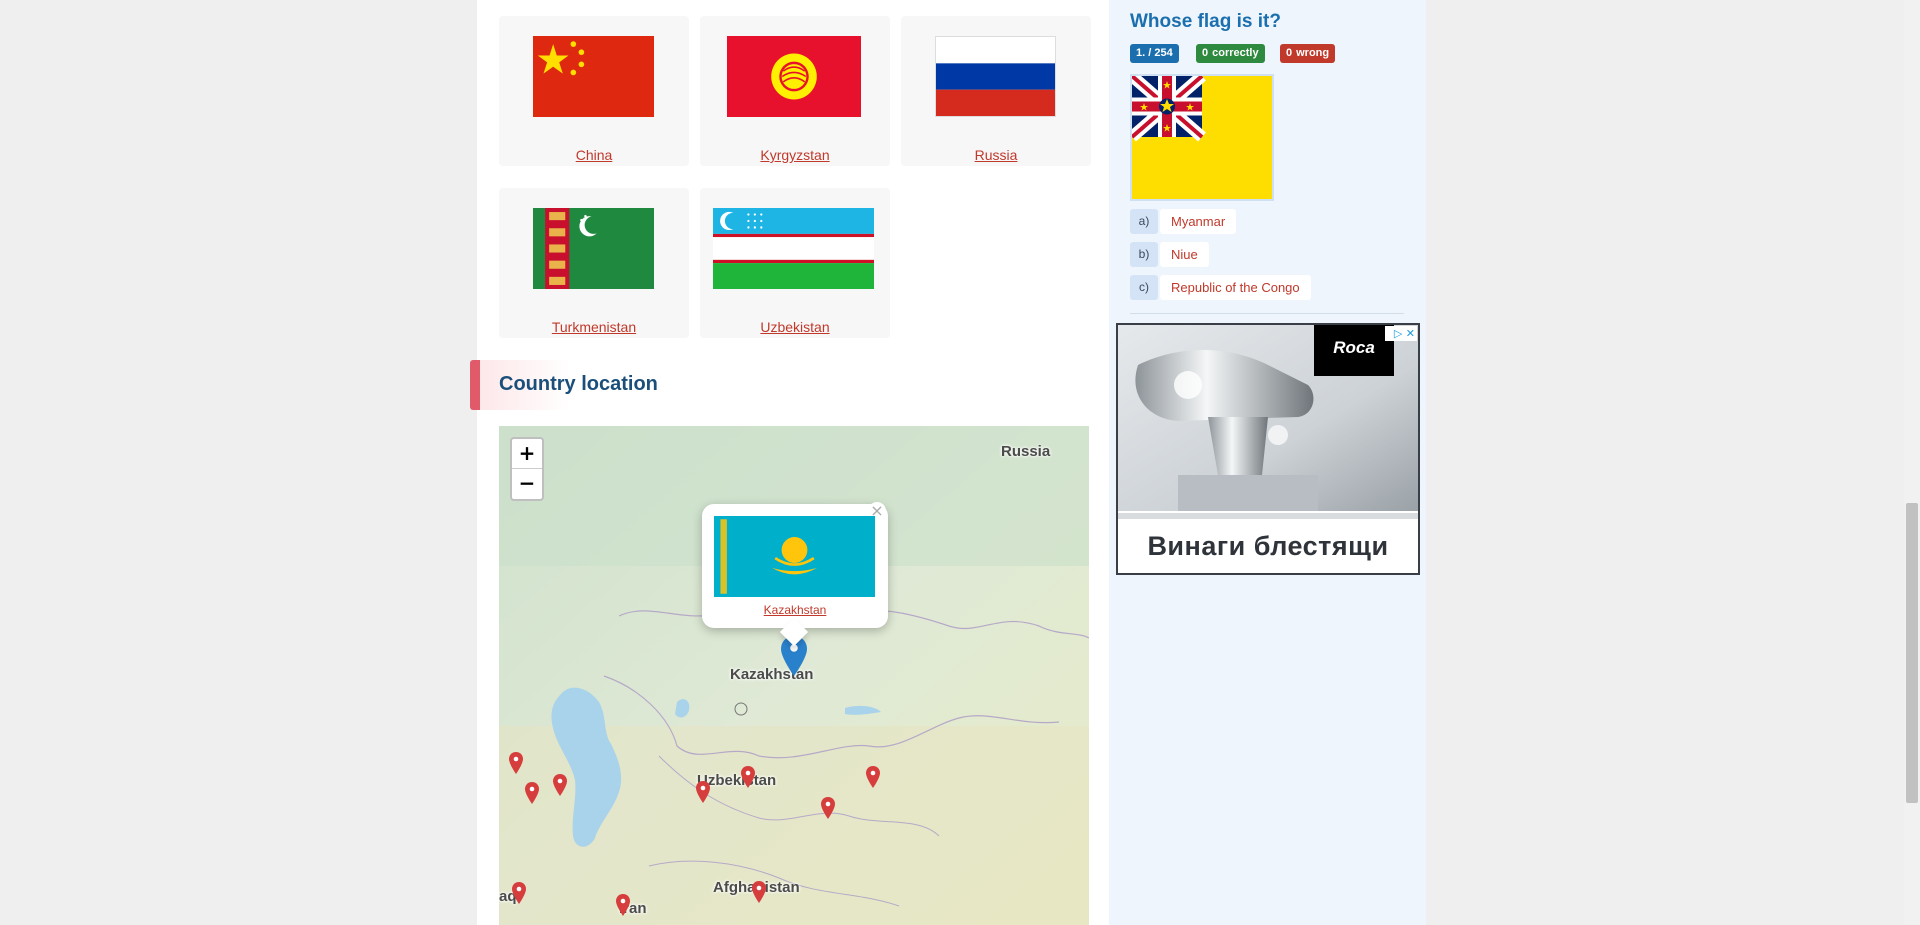  What do you see at coordinates (795, 155) in the screenshot?
I see `country-link-kyrgyzstan: Kyrgyzstan` at bounding box center [795, 155].